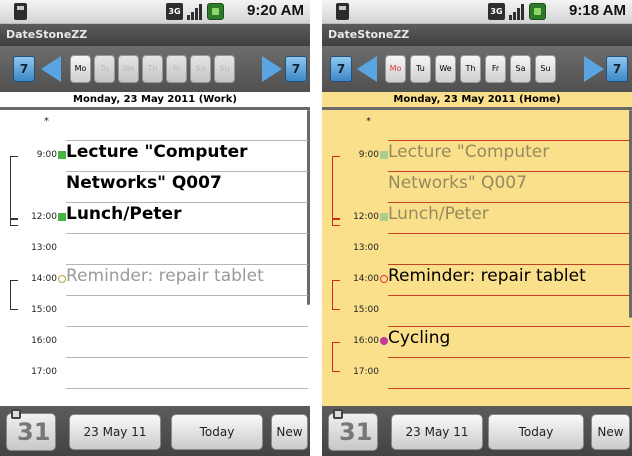 This screenshot has width=632, height=456. I want to click on event-title: Lunch/Peter, so click(124, 214).